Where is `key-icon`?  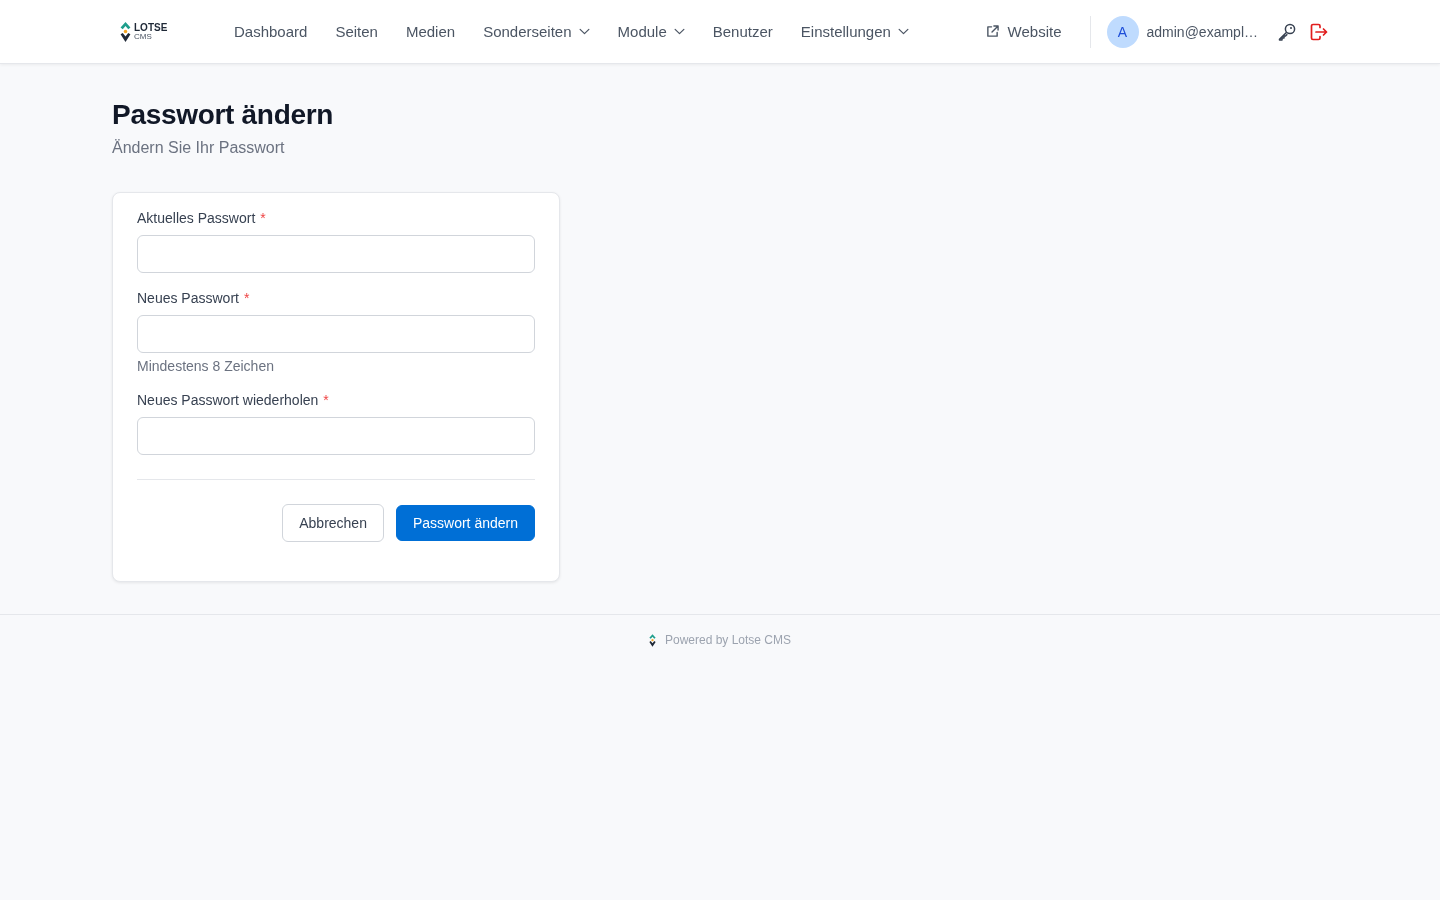 key-icon is located at coordinates (1287, 31).